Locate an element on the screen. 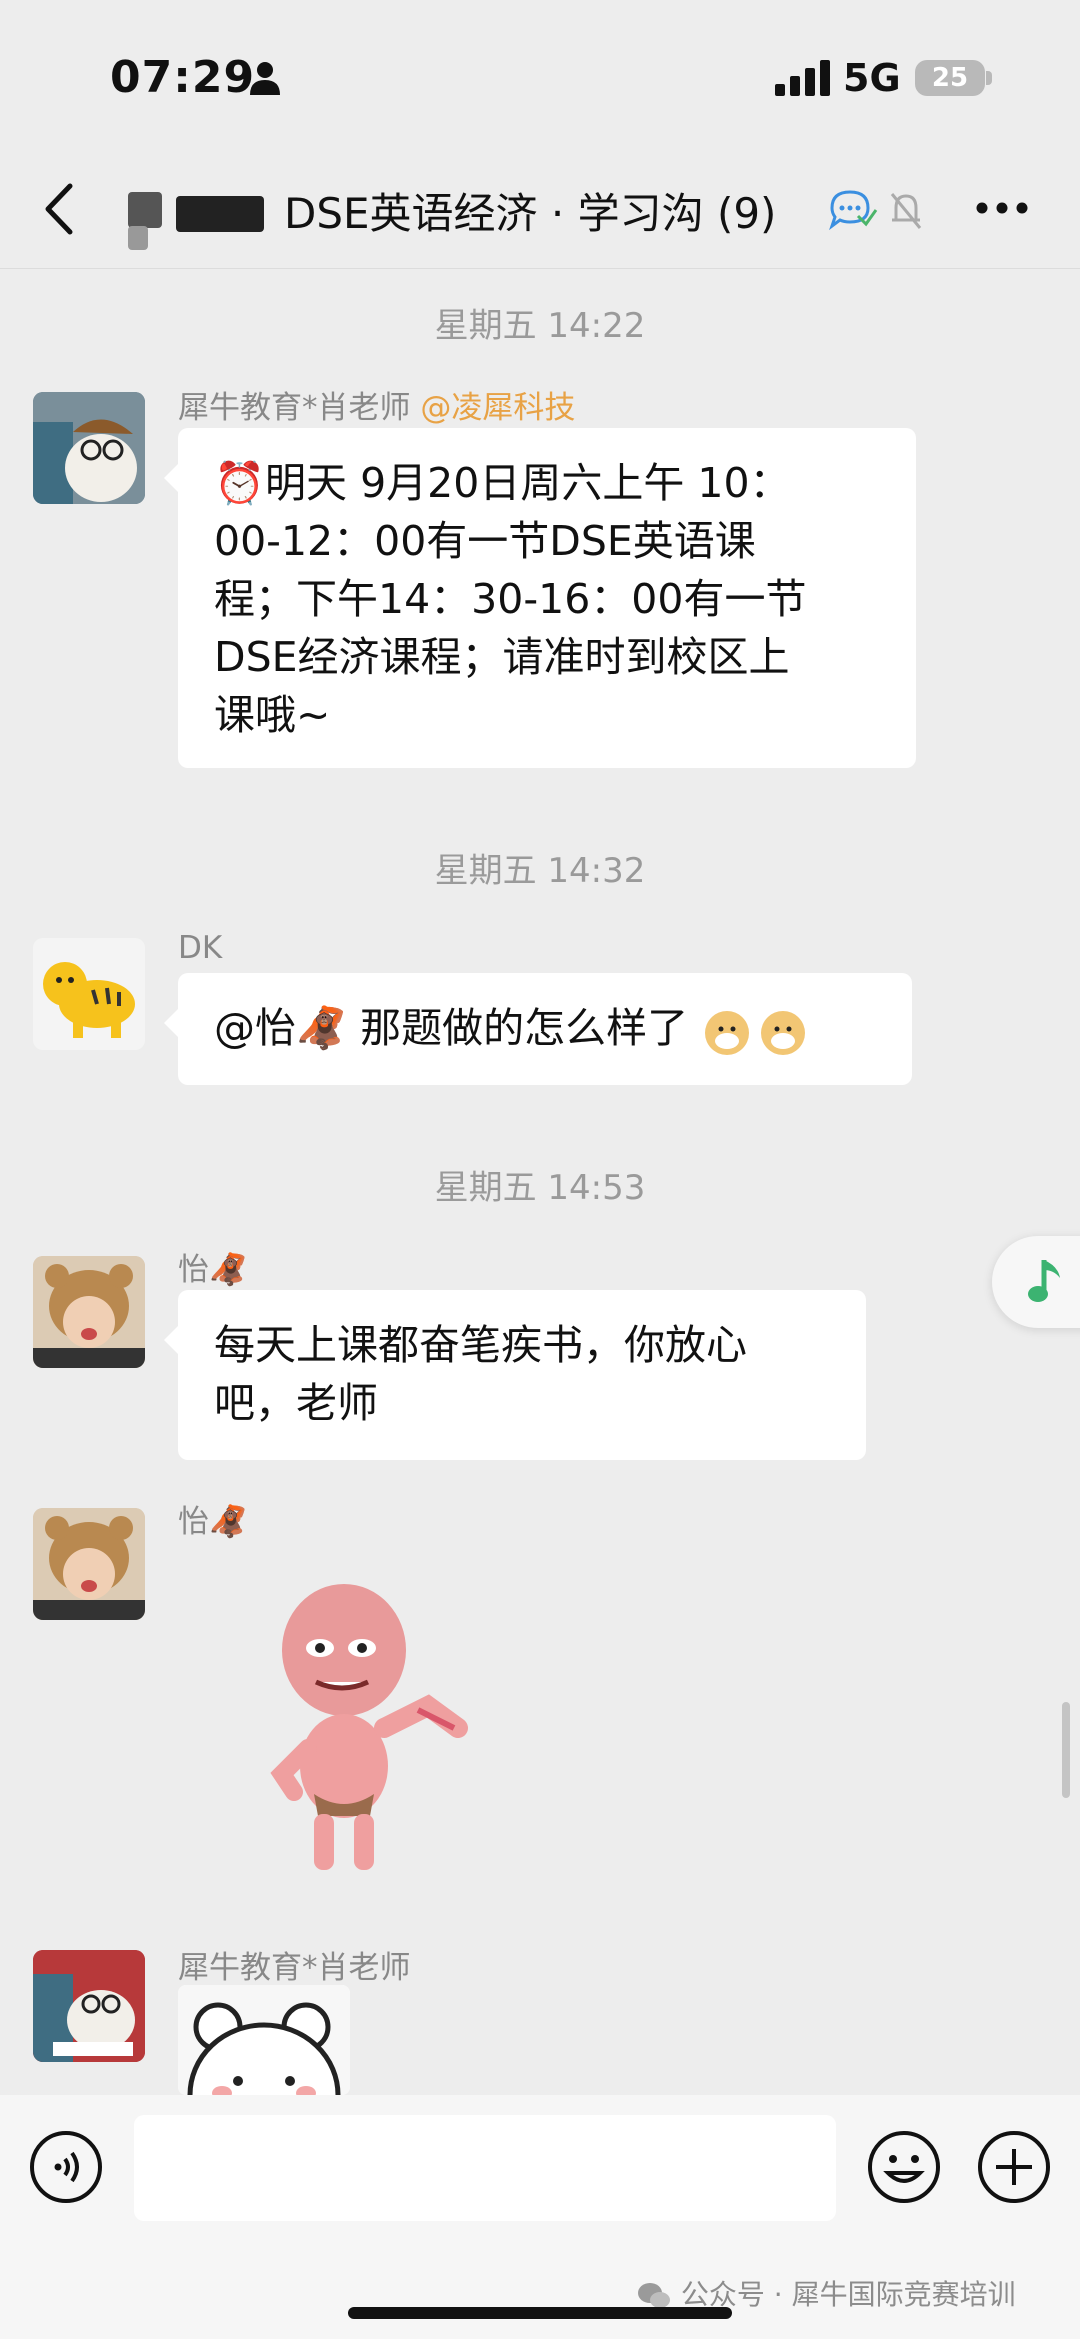 The height and width of the screenshot is (2339, 1080). watermark-text: 公众号 · 犀牛国际竞赛培训 is located at coordinates (848, 2294).